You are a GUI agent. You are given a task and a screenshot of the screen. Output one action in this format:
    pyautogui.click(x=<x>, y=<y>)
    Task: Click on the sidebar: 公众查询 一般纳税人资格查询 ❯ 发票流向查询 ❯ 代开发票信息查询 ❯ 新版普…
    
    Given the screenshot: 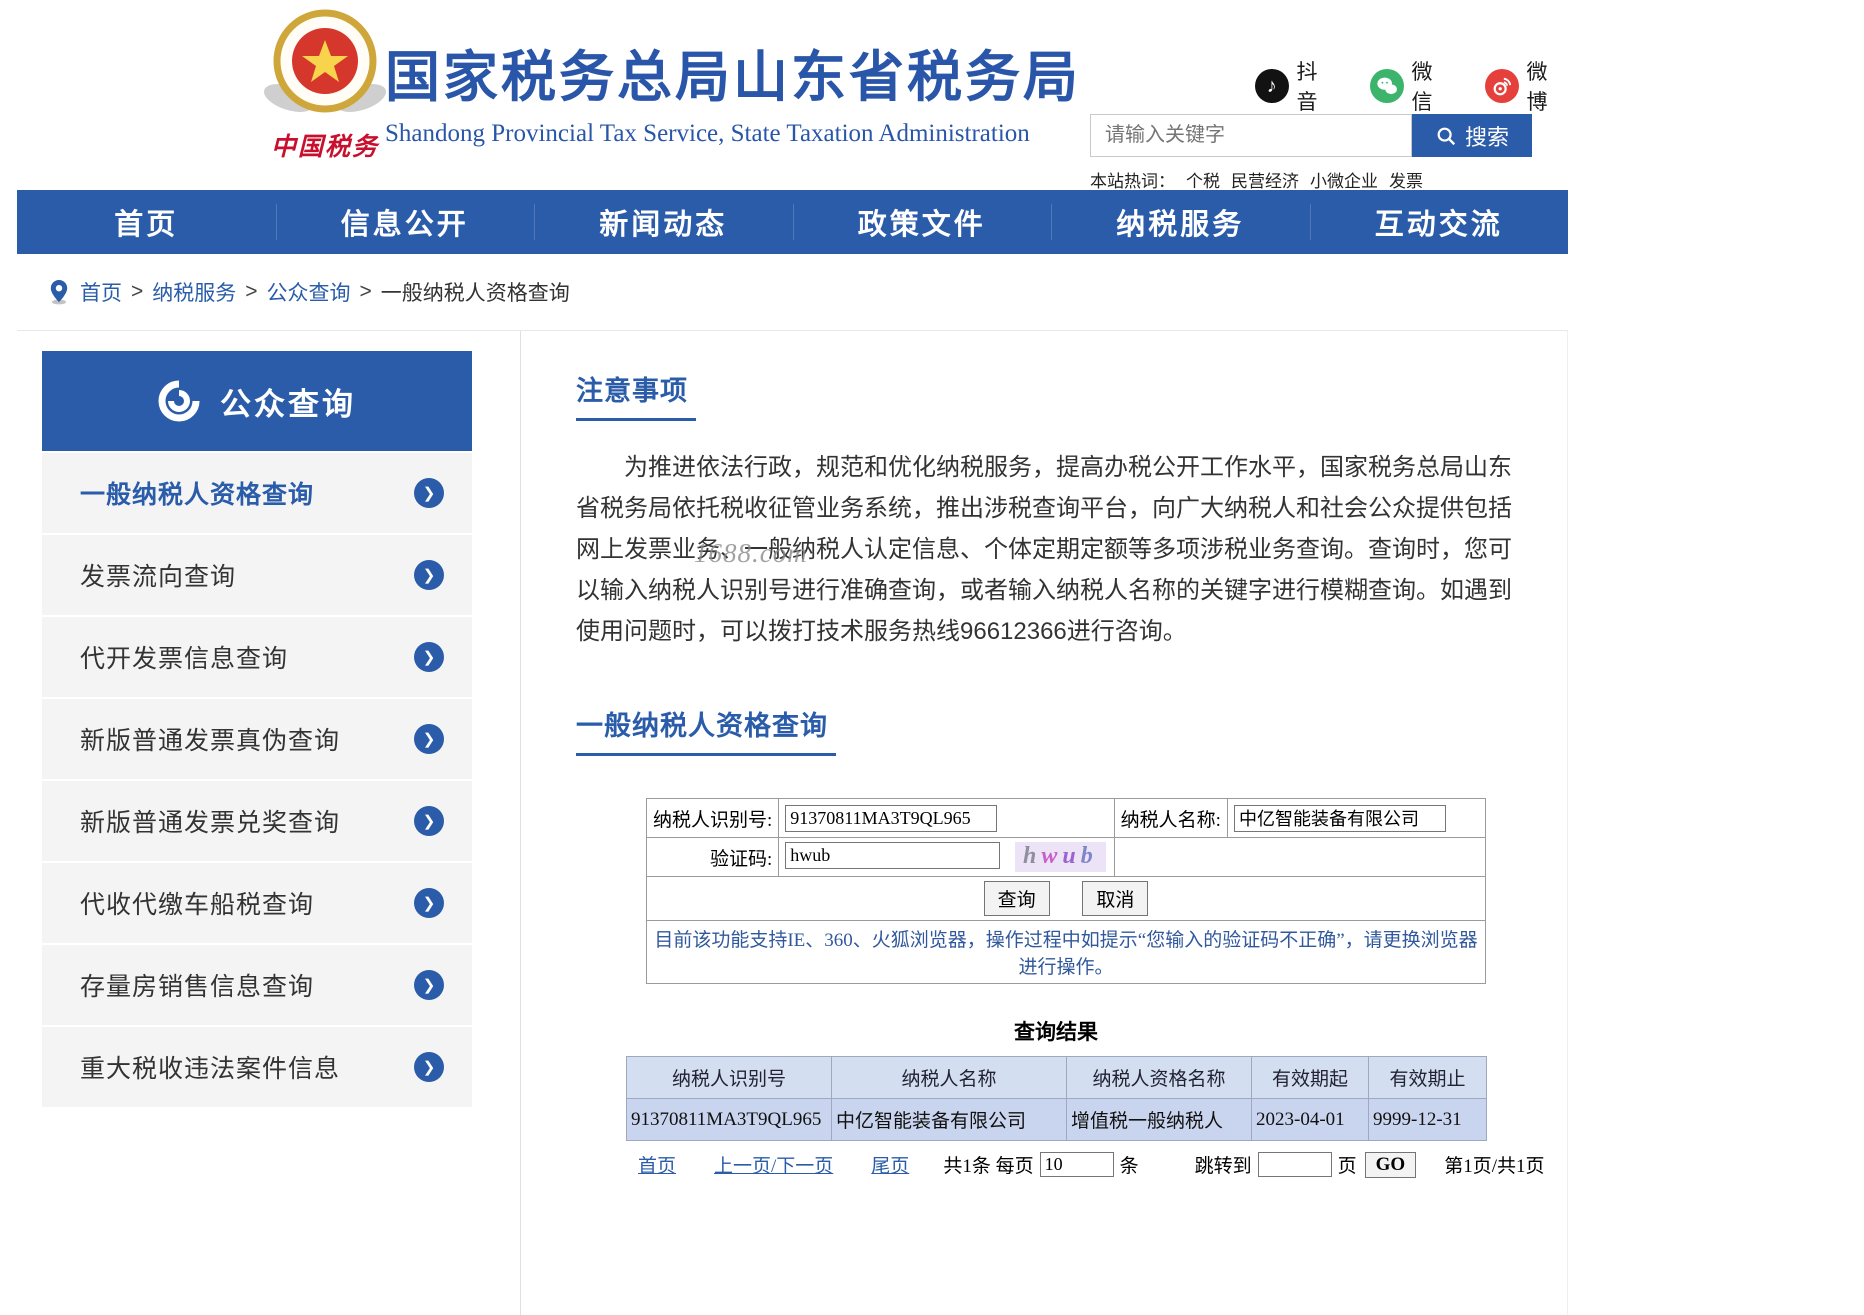 What is the action you would take?
    pyautogui.click(x=257, y=729)
    